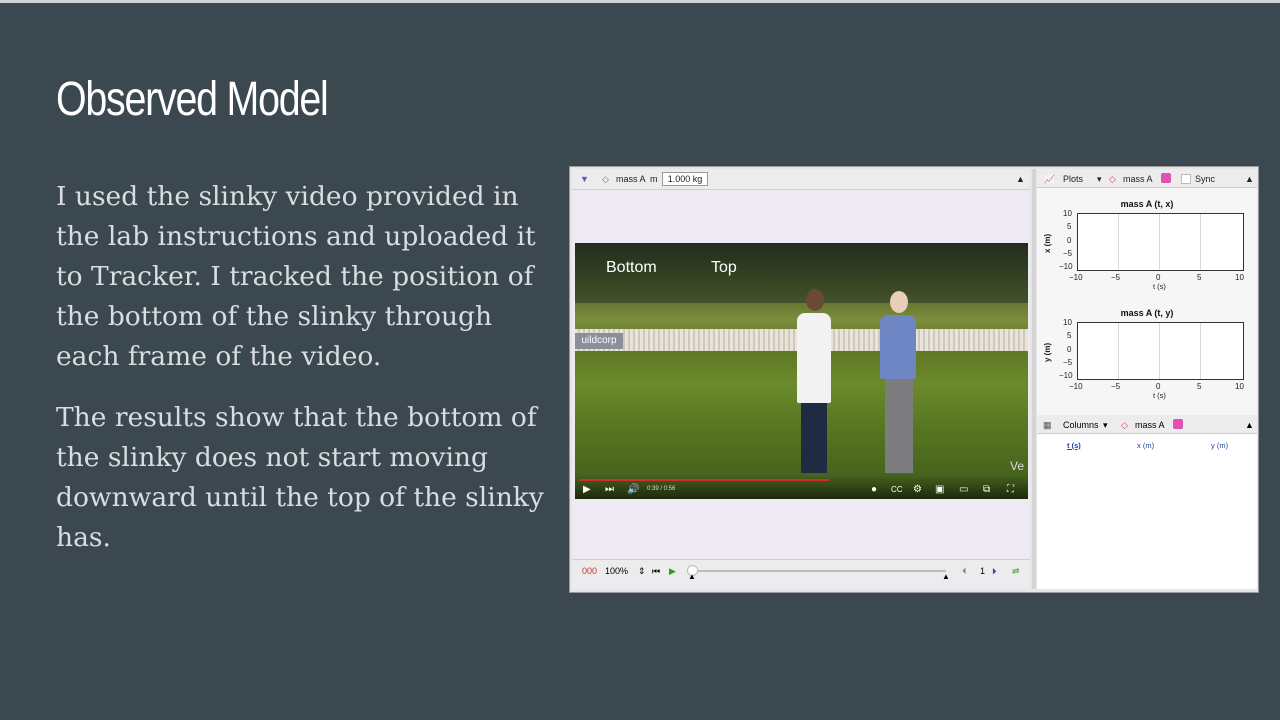  I want to click on table-toolbar: ▦ Columns ▾ ◇ mass A ▲, so click(1147, 424).